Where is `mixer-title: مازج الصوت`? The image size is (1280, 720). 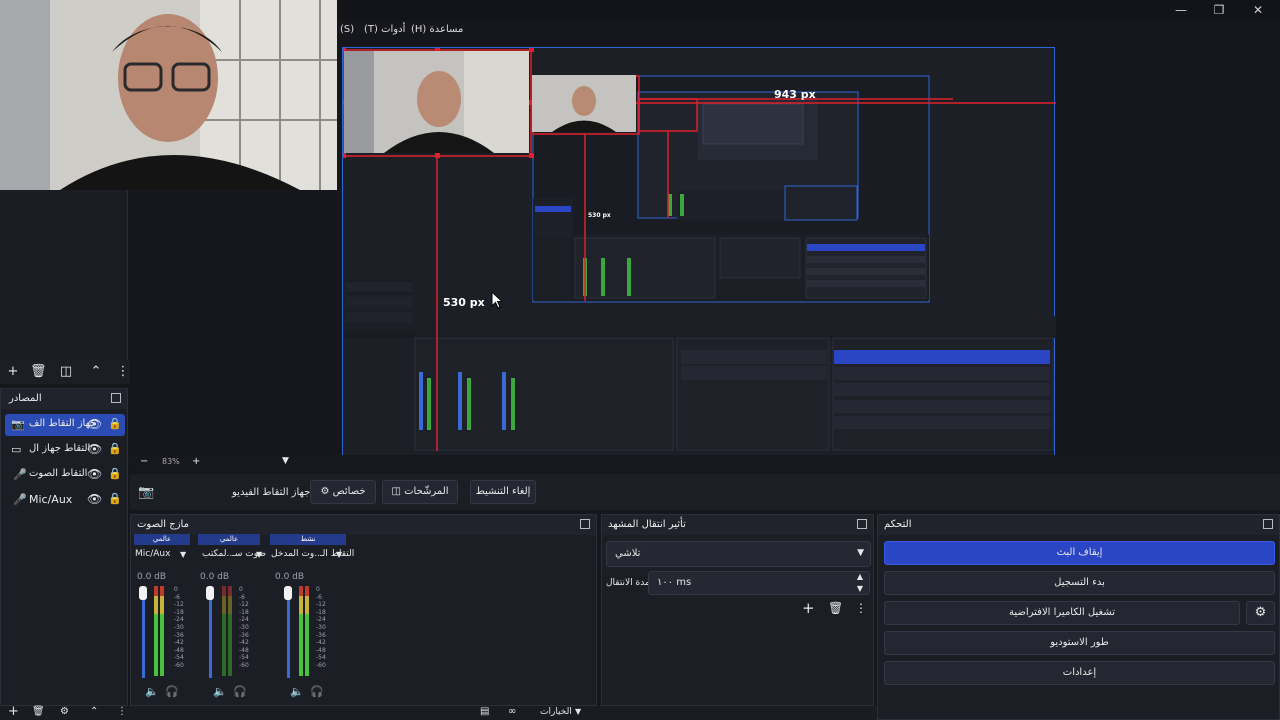 mixer-title: مازج الصوت is located at coordinates (163, 524).